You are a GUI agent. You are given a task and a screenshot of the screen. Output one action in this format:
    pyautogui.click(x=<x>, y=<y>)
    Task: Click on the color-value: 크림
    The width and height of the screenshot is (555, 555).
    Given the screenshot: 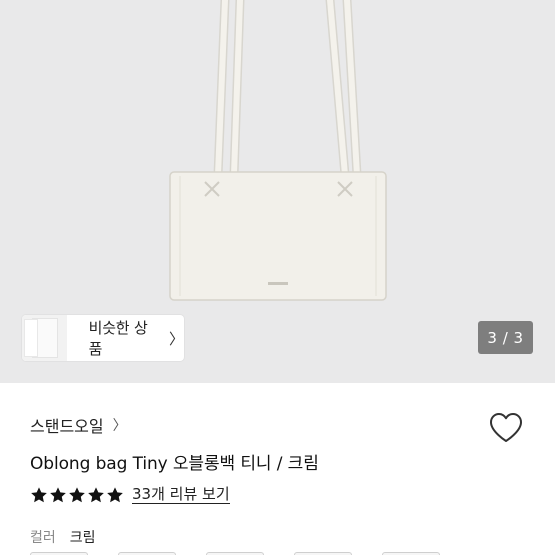 What is the action you would take?
    pyautogui.click(x=82, y=538)
    